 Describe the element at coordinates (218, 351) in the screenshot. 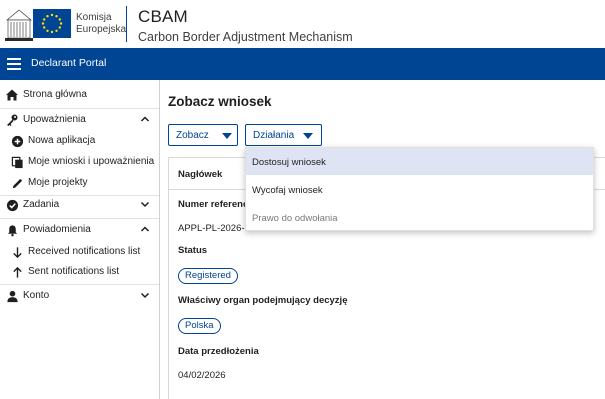

I see `submission-date-label: Data przedłożenia` at that location.